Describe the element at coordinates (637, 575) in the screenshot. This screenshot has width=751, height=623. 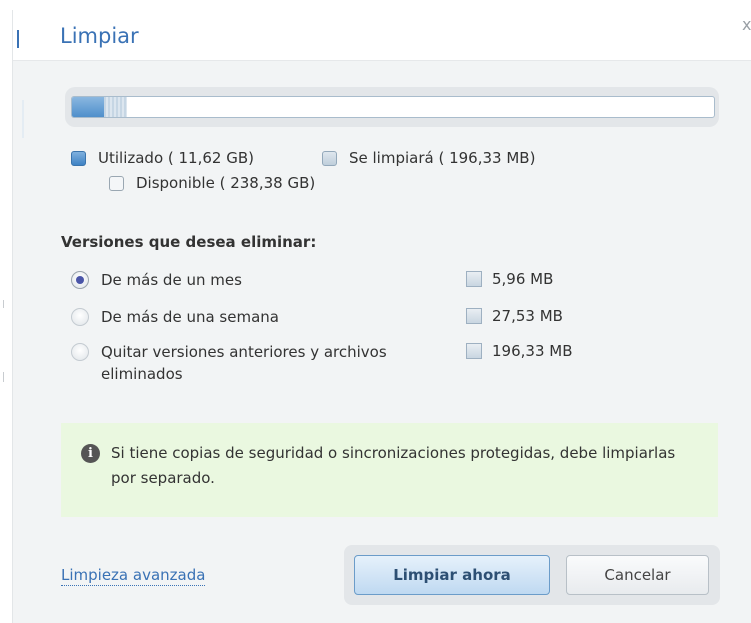
I see `cancel-button: Cancelar` at that location.